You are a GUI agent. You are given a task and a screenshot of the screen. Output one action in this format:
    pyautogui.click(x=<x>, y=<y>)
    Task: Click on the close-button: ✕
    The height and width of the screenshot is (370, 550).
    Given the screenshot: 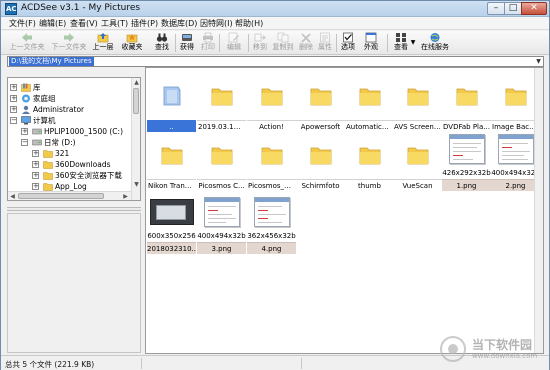 What is the action you would take?
    pyautogui.click(x=534, y=8)
    